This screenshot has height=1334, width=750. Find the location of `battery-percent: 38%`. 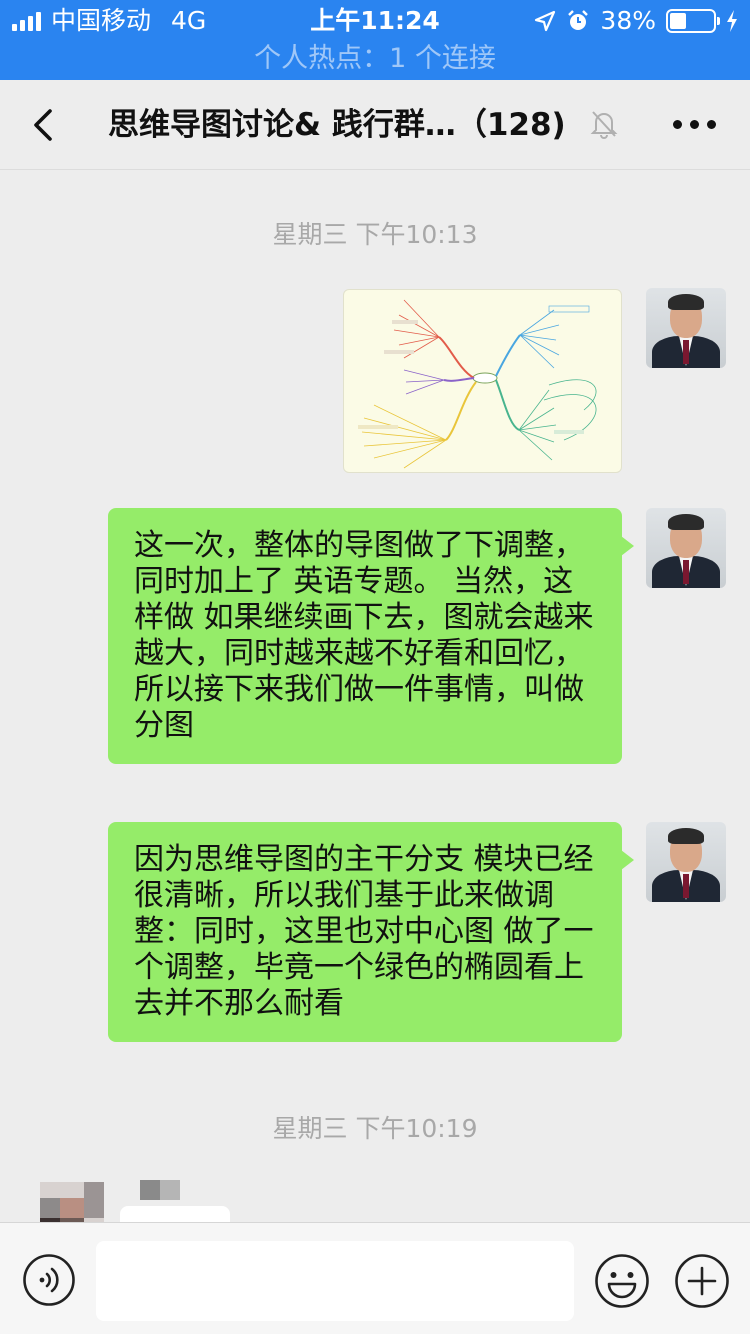

battery-percent: 38% is located at coordinates (628, 20).